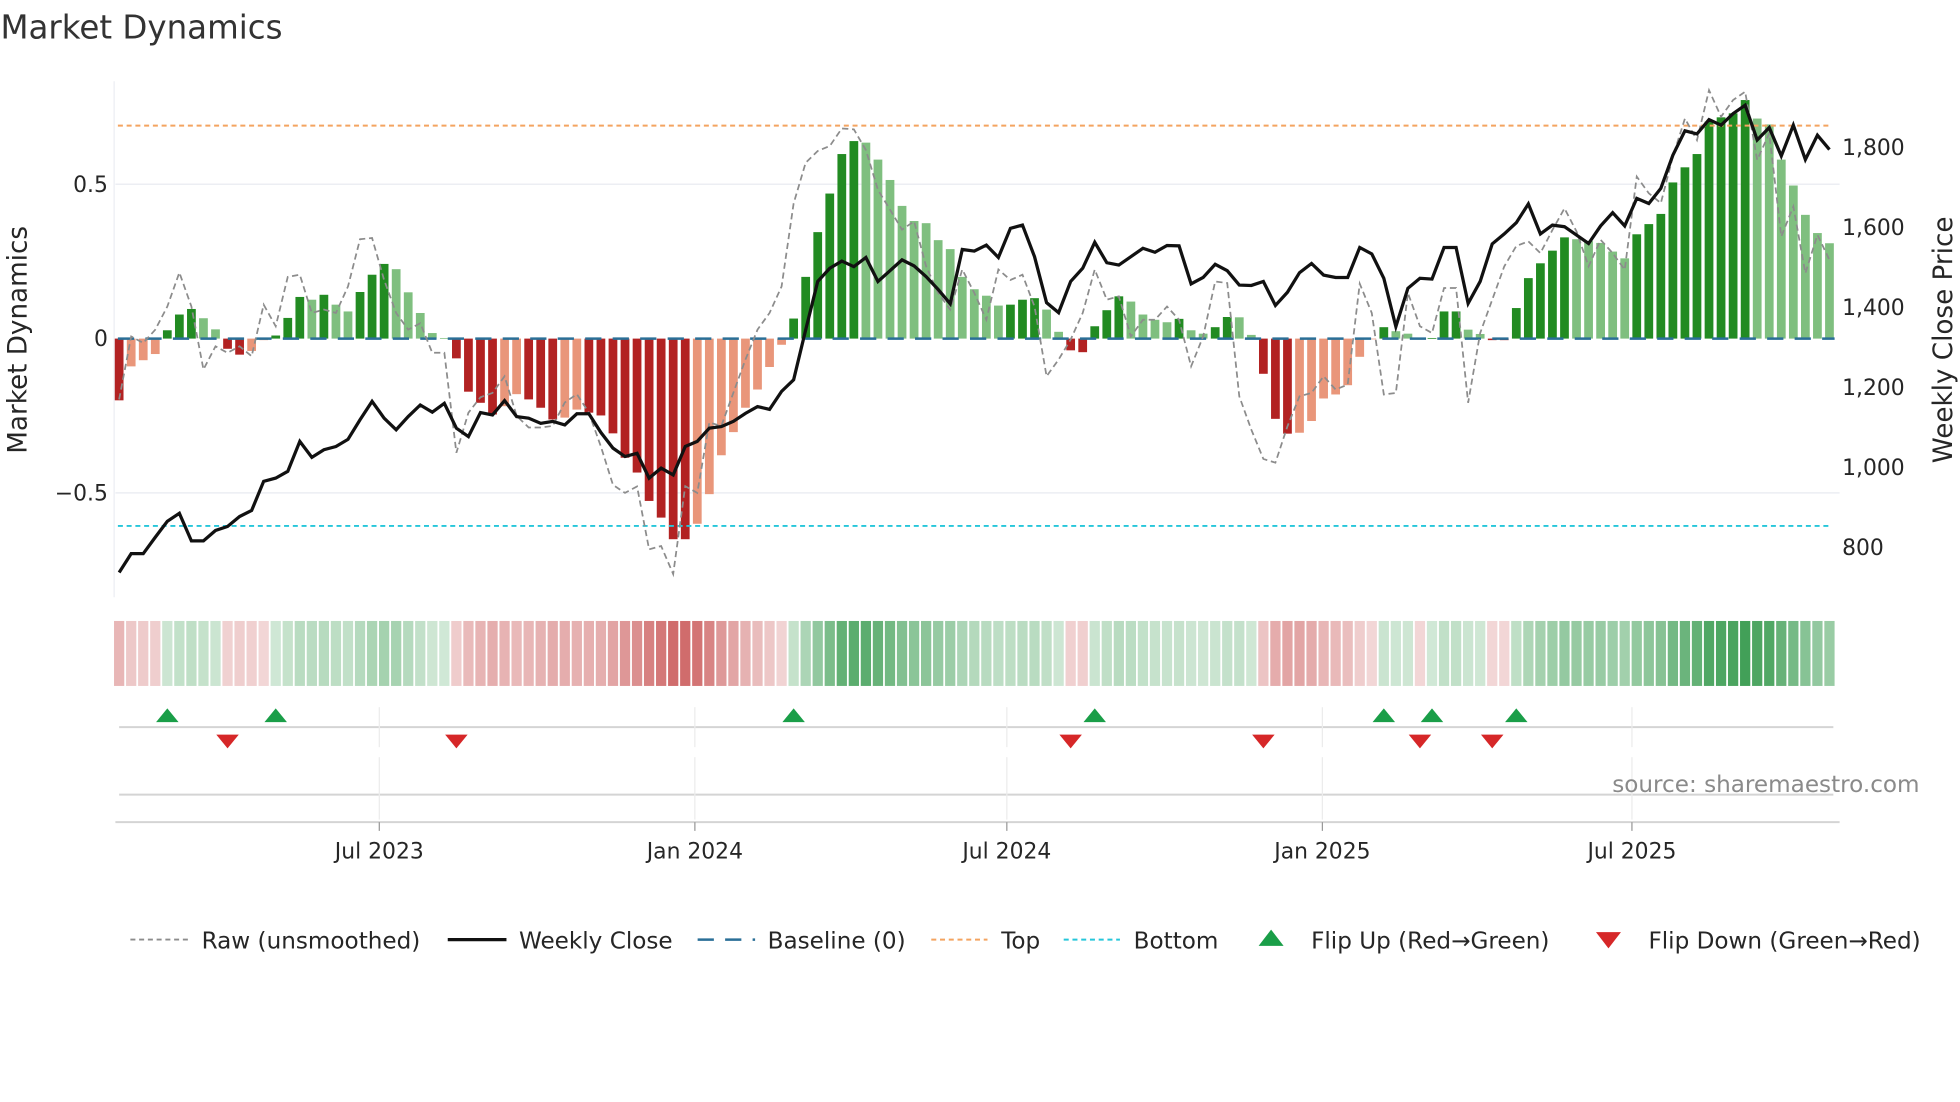  Describe the element at coordinates (311, 941) in the screenshot. I see `legend-label: Raw (unsmoothed)` at that location.